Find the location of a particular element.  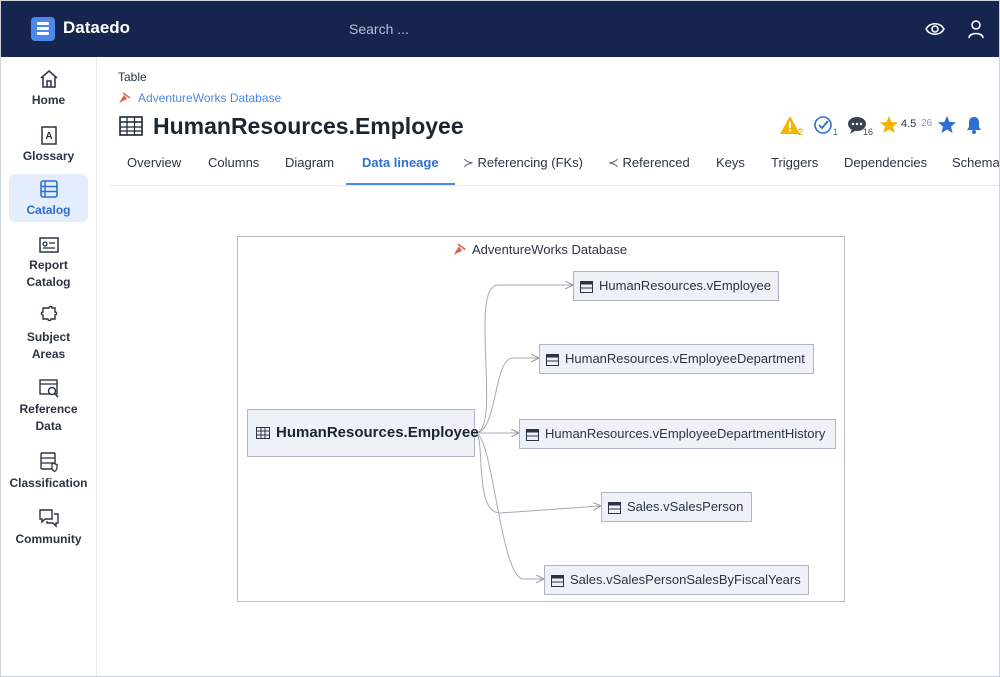

checks-badge: 1 is located at coordinates (825, 127).